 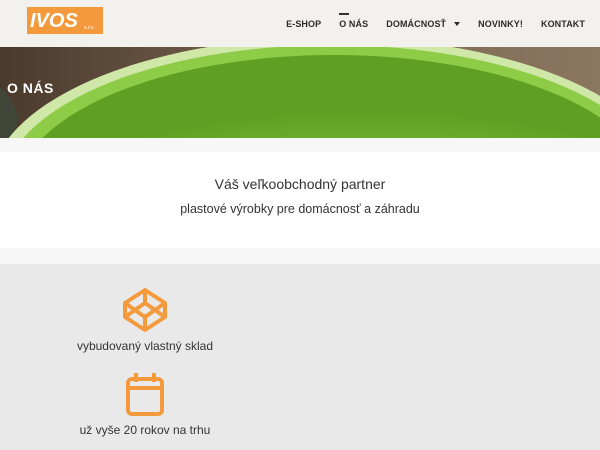 I want to click on logo-text: IVOS, so click(x=54, y=21).